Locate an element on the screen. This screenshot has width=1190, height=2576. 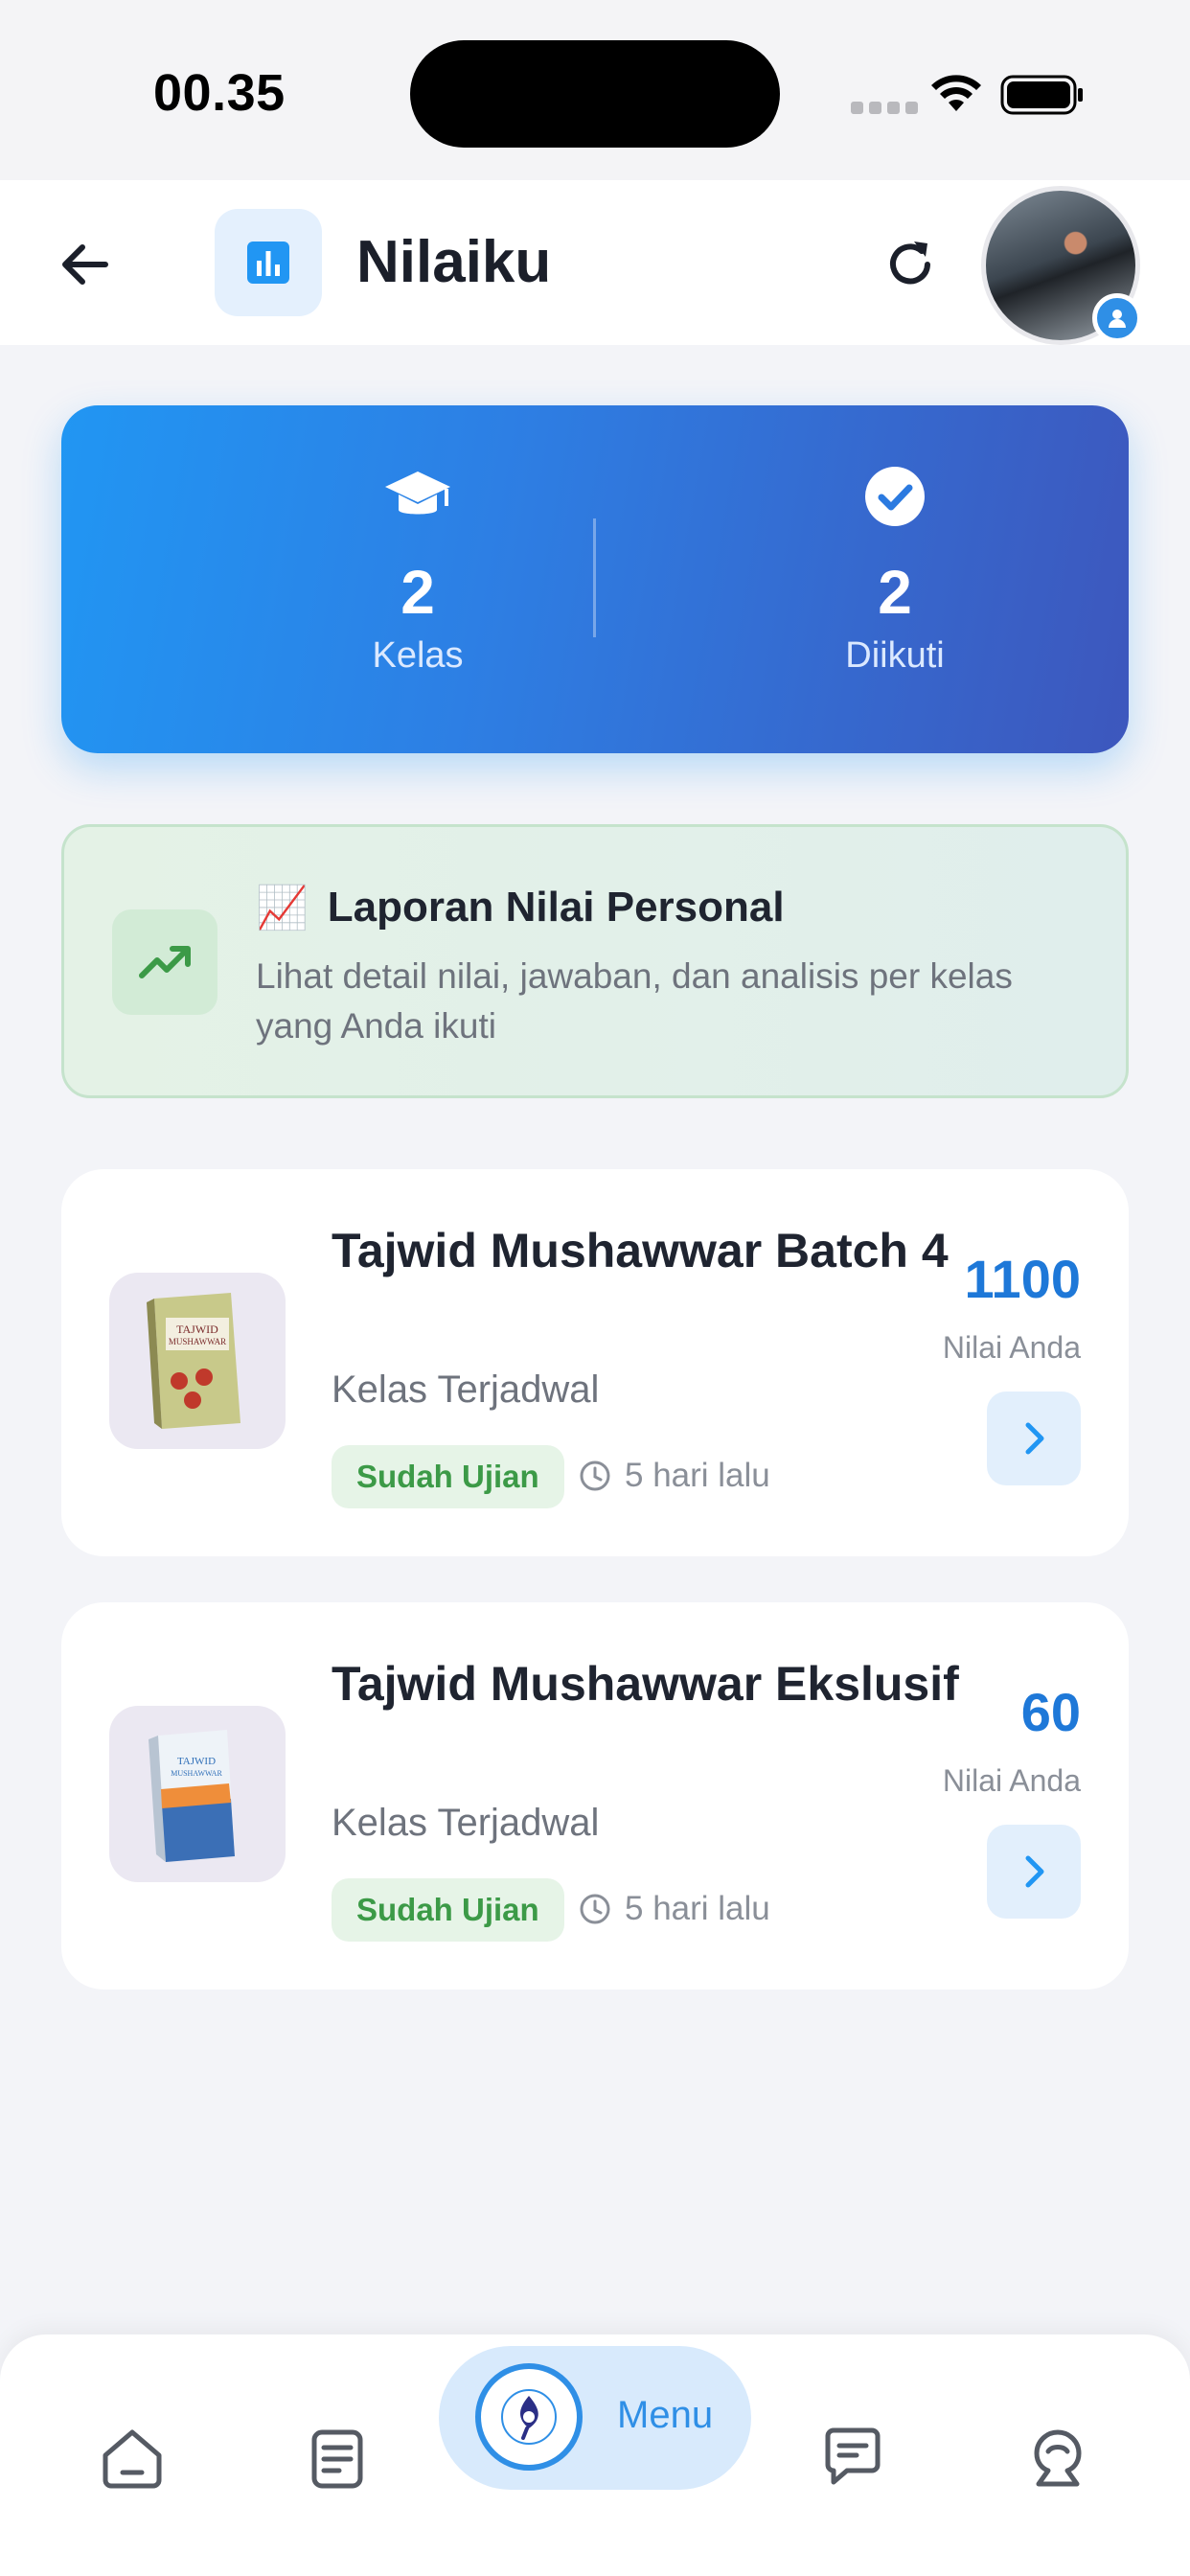
stat-kelas-value: 2 is located at coordinates (418, 592).